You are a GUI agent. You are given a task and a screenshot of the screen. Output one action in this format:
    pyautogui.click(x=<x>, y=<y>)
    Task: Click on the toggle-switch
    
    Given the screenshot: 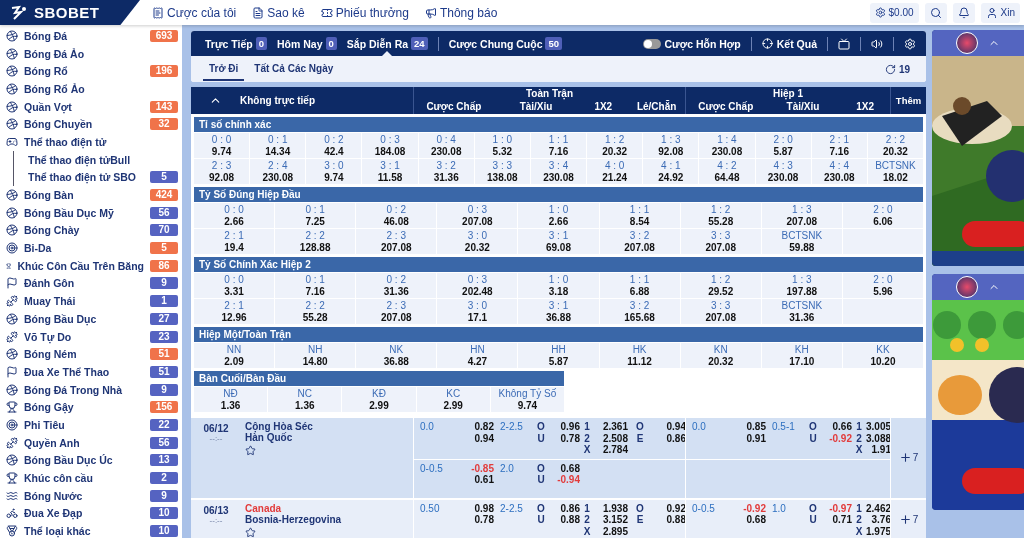 What is the action you would take?
    pyautogui.click(x=651, y=43)
    